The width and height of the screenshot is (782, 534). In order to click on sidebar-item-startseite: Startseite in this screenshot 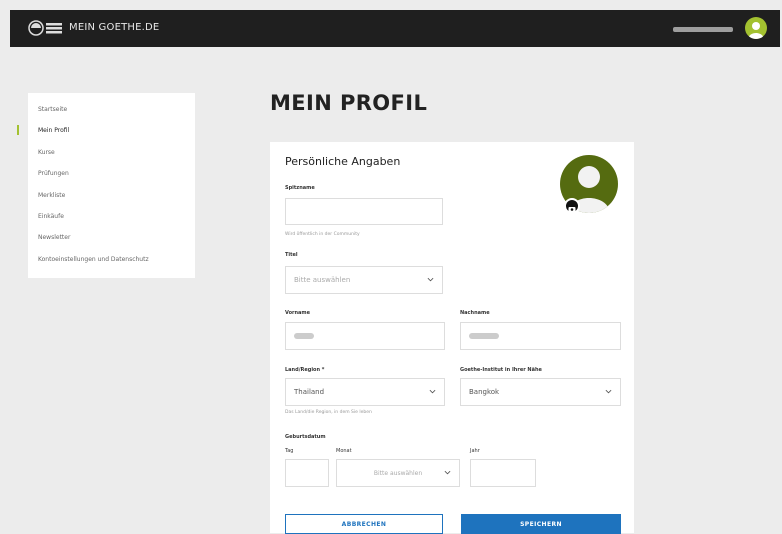, I will do `click(52, 109)`.